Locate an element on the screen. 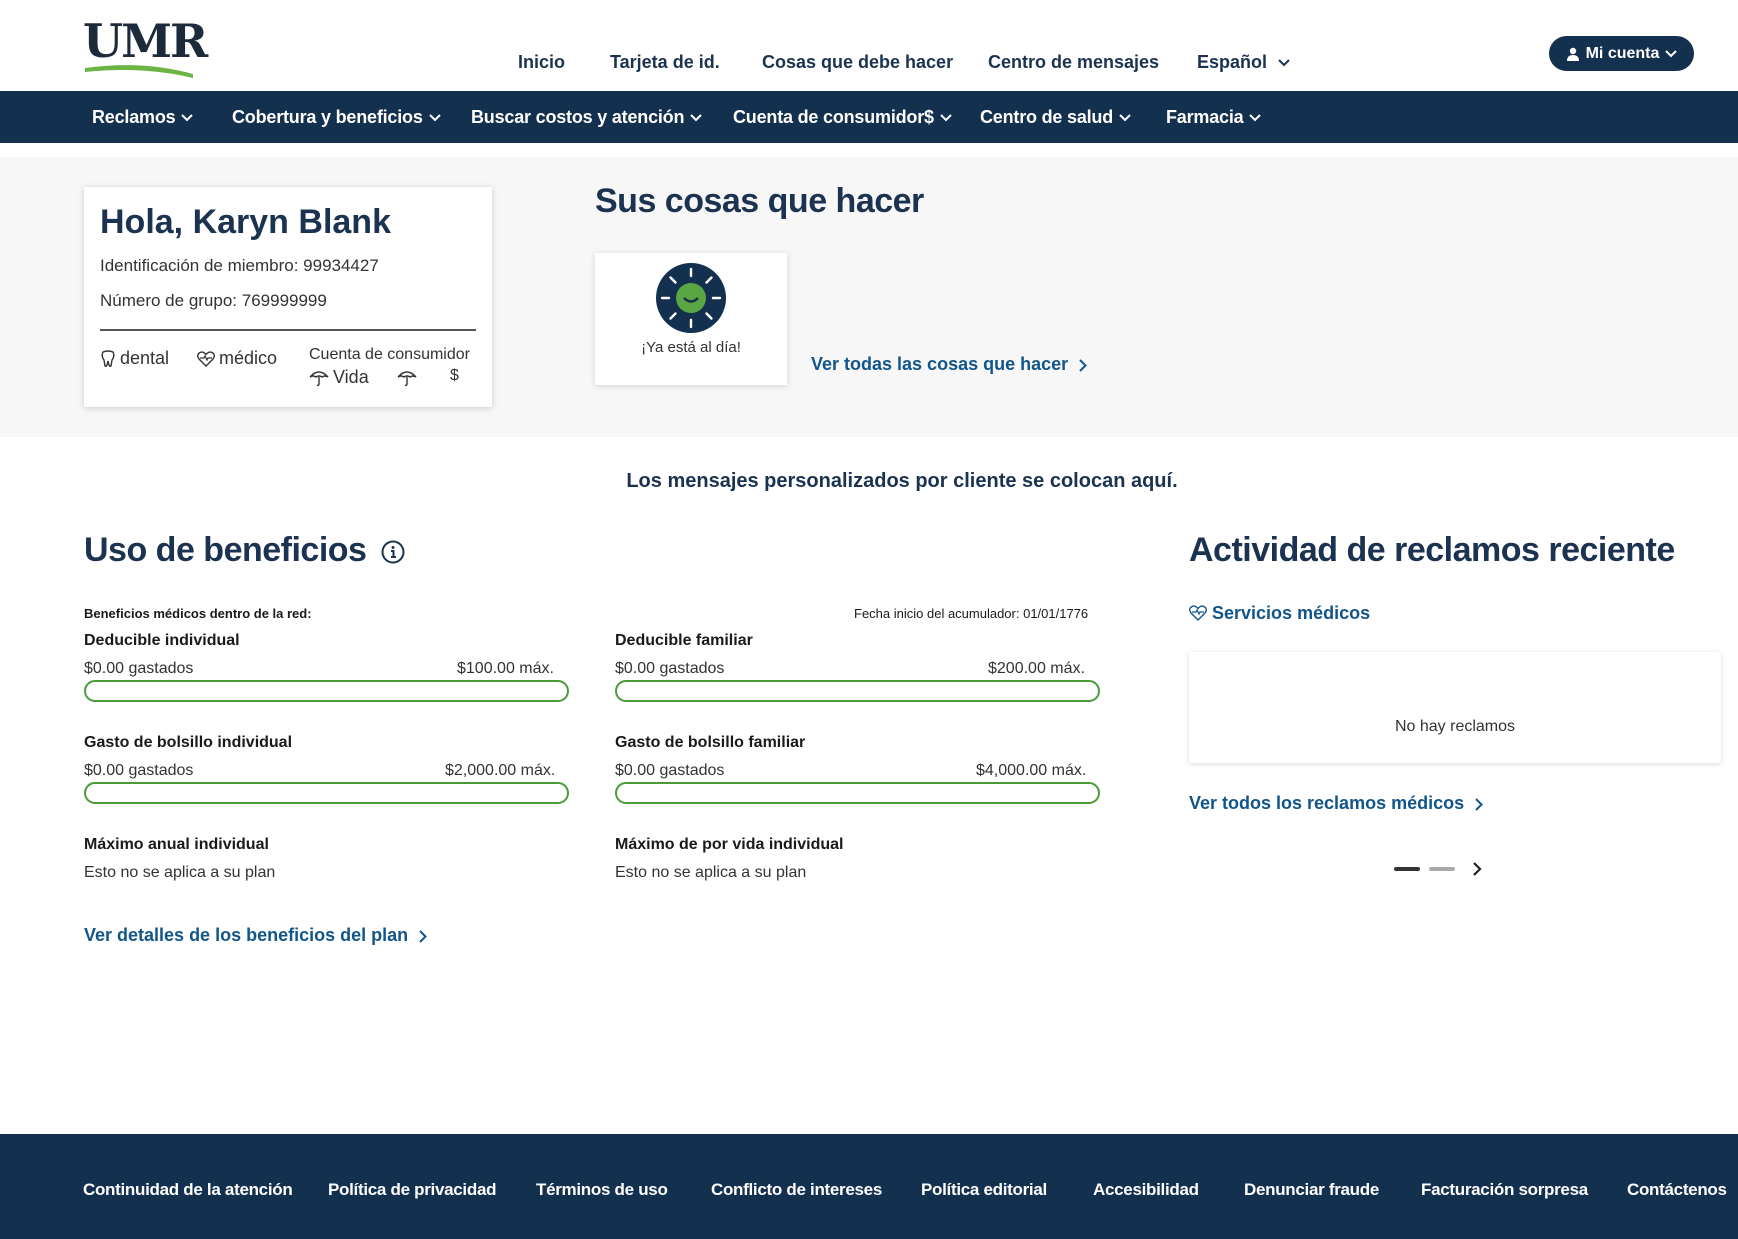  claims-title: Actividad de reclamos reciente is located at coordinates (1432, 550).